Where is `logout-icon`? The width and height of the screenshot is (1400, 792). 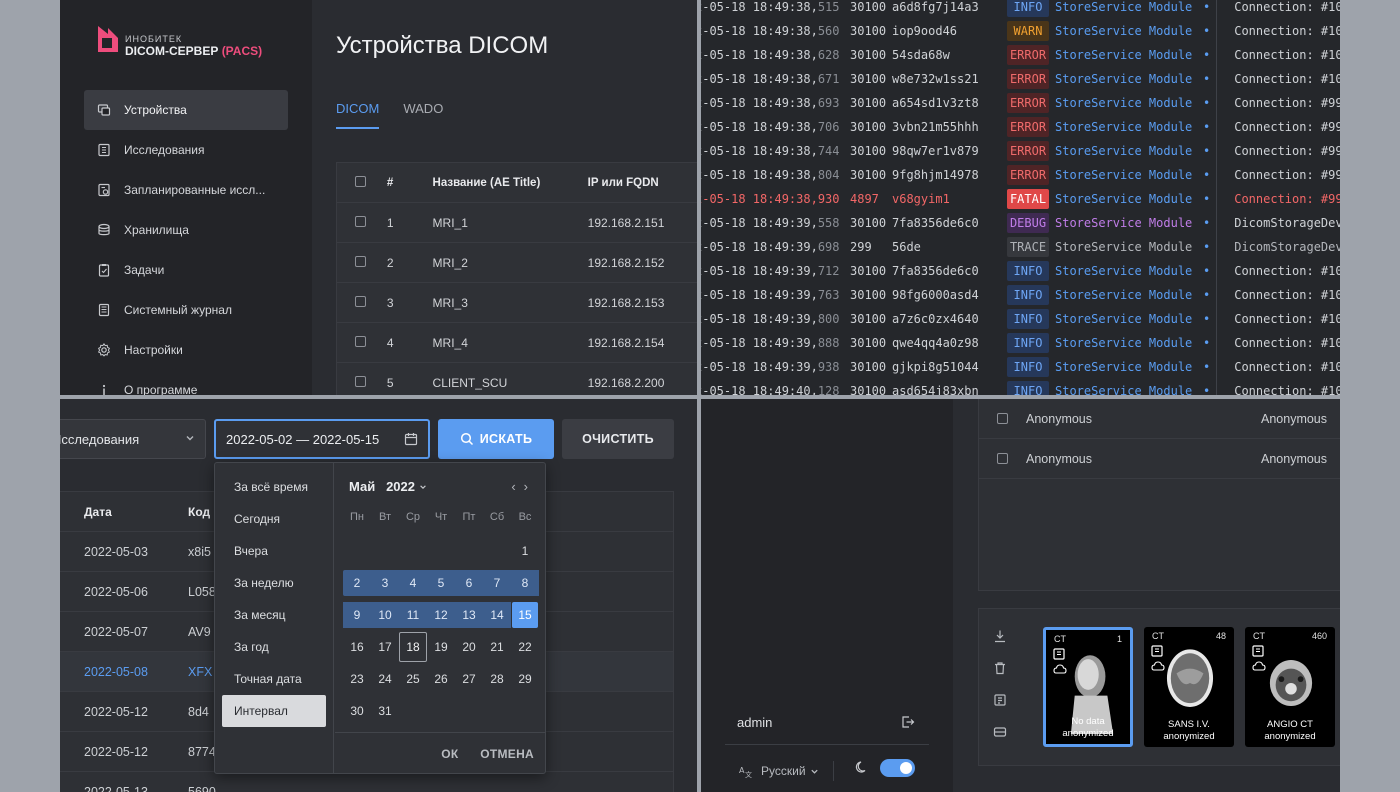
logout-icon is located at coordinates (908, 722).